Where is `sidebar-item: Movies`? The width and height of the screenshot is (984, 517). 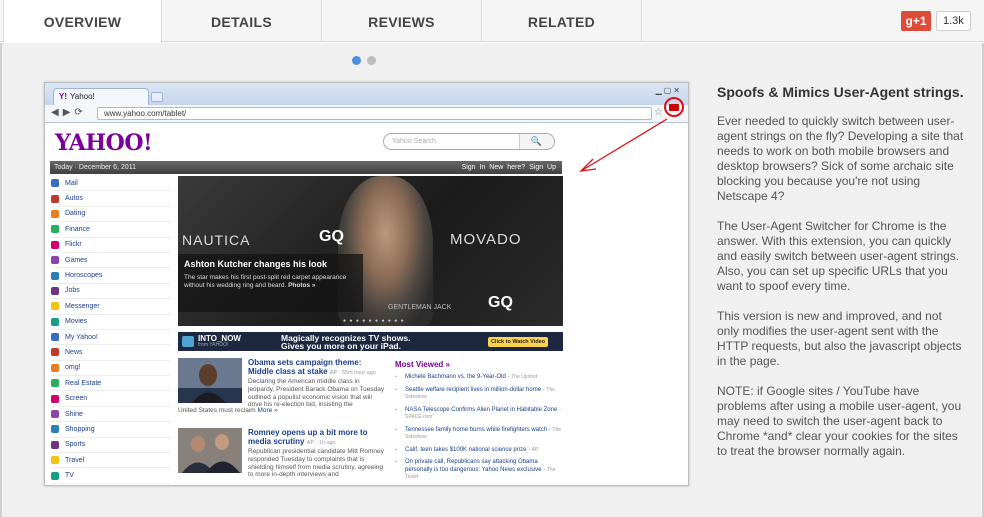
sidebar-item: Movies is located at coordinates (111, 322).